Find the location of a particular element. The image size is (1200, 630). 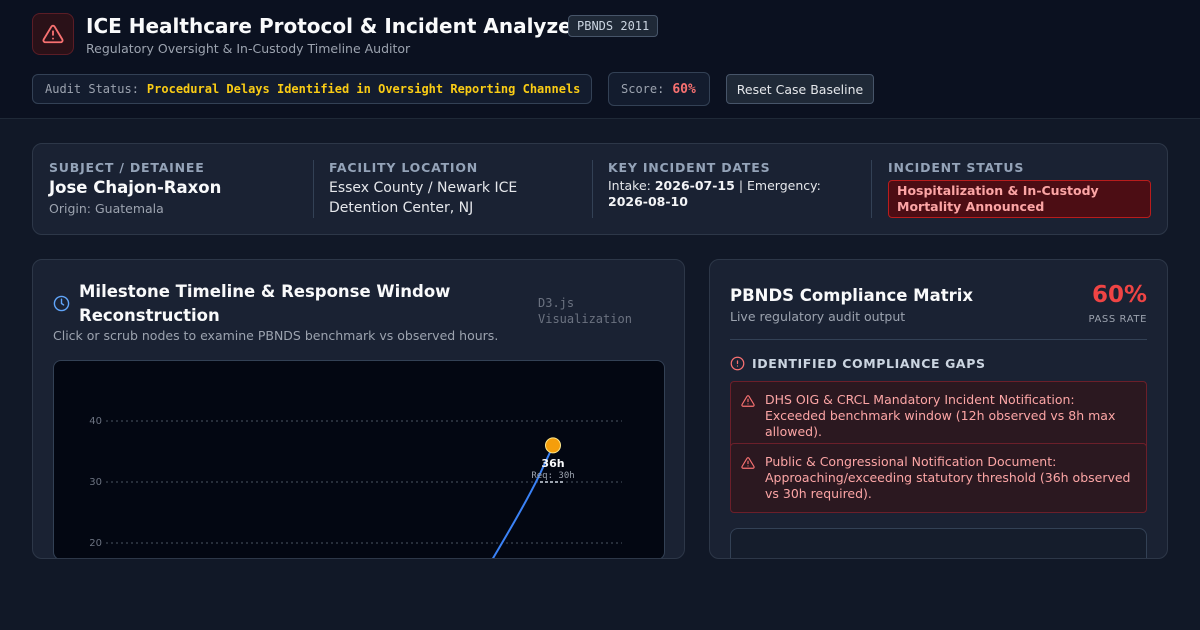

score-pill: Score: 60% is located at coordinates (659, 89).